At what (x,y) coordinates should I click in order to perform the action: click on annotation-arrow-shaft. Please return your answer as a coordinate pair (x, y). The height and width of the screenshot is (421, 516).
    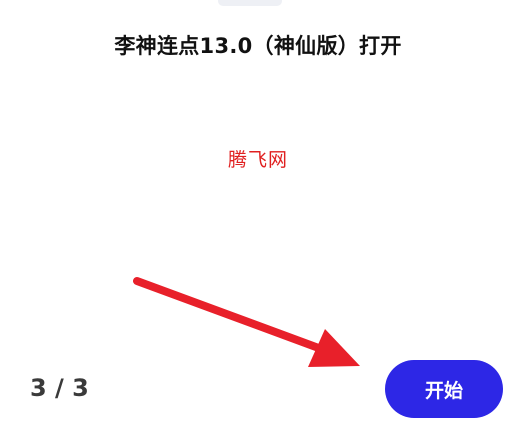
    Looking at the image, I should click on (230, 315).